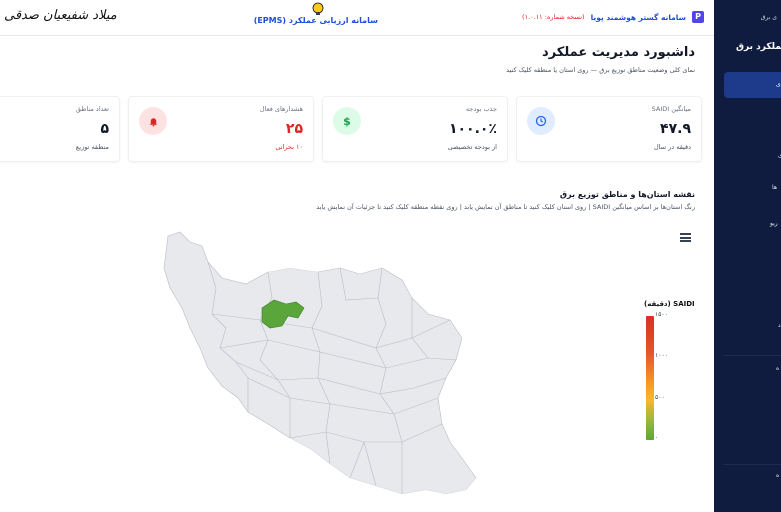 Image resolution: width=781 pixels, height=512 pixels. I want to click on kpi-note: منطقه توزیع, so click(92, 147).